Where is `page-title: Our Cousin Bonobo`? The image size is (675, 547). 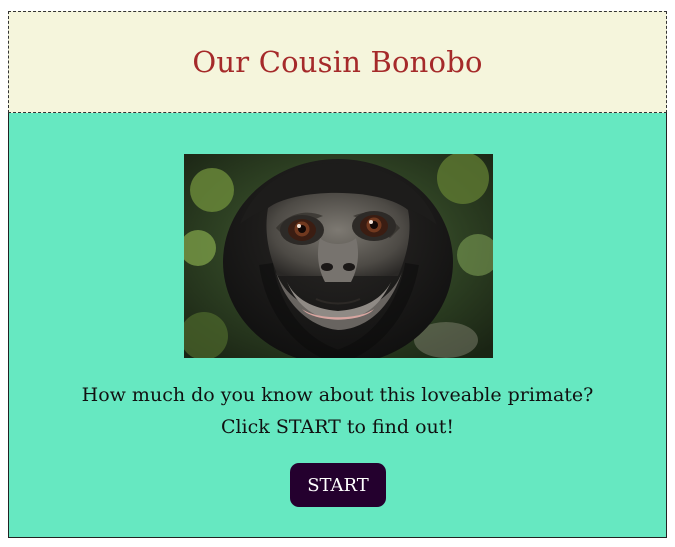 page-title: Our Cousin Bonobo is located at coordinates (337, 62).